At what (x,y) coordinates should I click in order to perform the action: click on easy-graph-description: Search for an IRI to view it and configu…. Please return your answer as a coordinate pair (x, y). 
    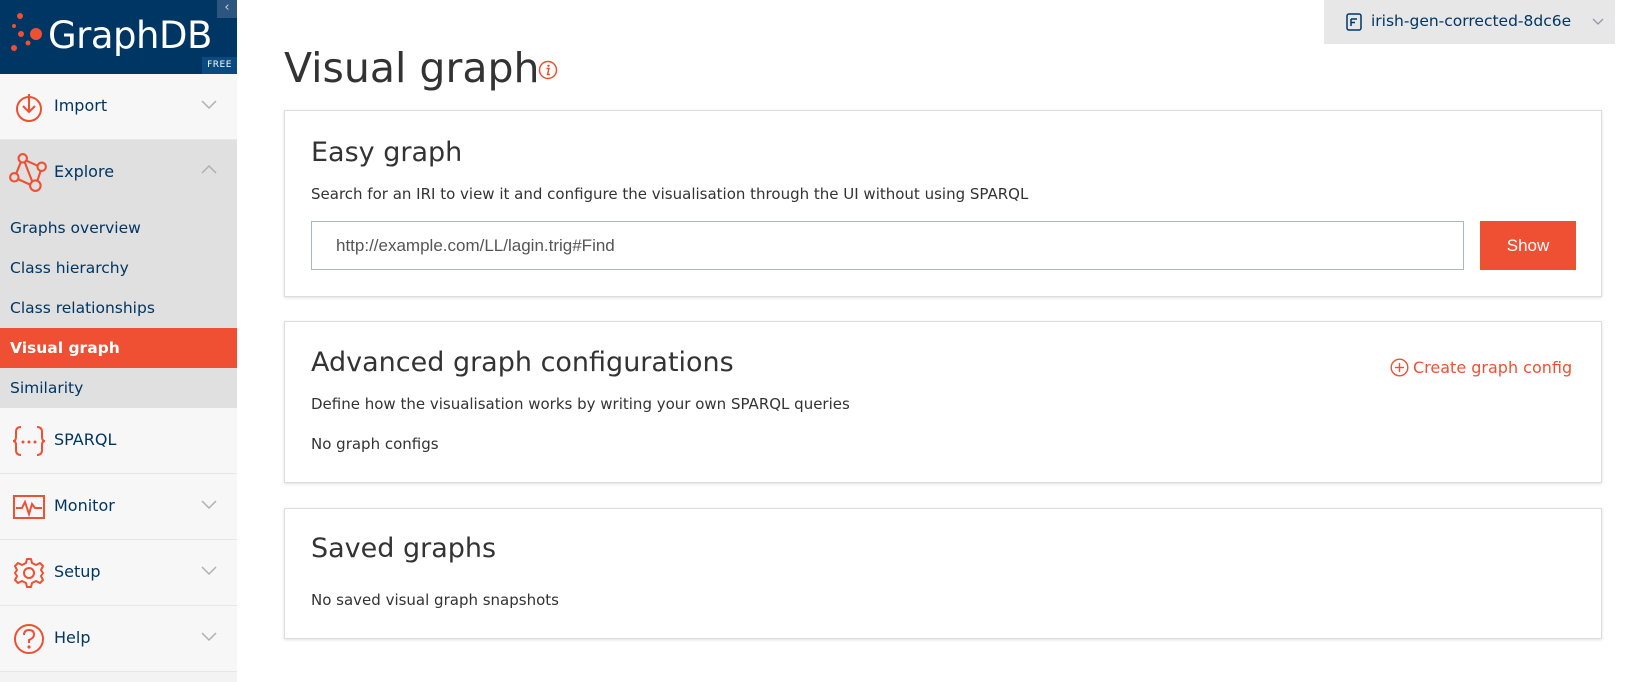
    Looking at the image, I should click on (670, 194).